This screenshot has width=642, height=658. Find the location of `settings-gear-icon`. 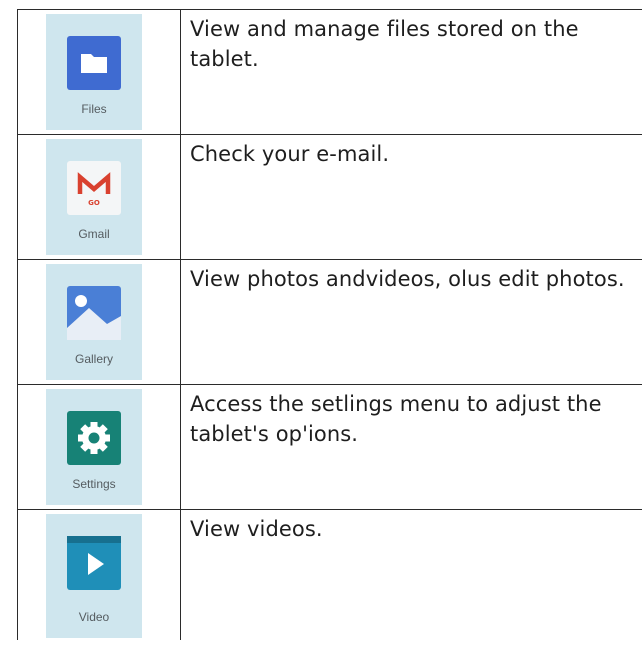

settings-gear-icon is located at coordinates (94, 438).